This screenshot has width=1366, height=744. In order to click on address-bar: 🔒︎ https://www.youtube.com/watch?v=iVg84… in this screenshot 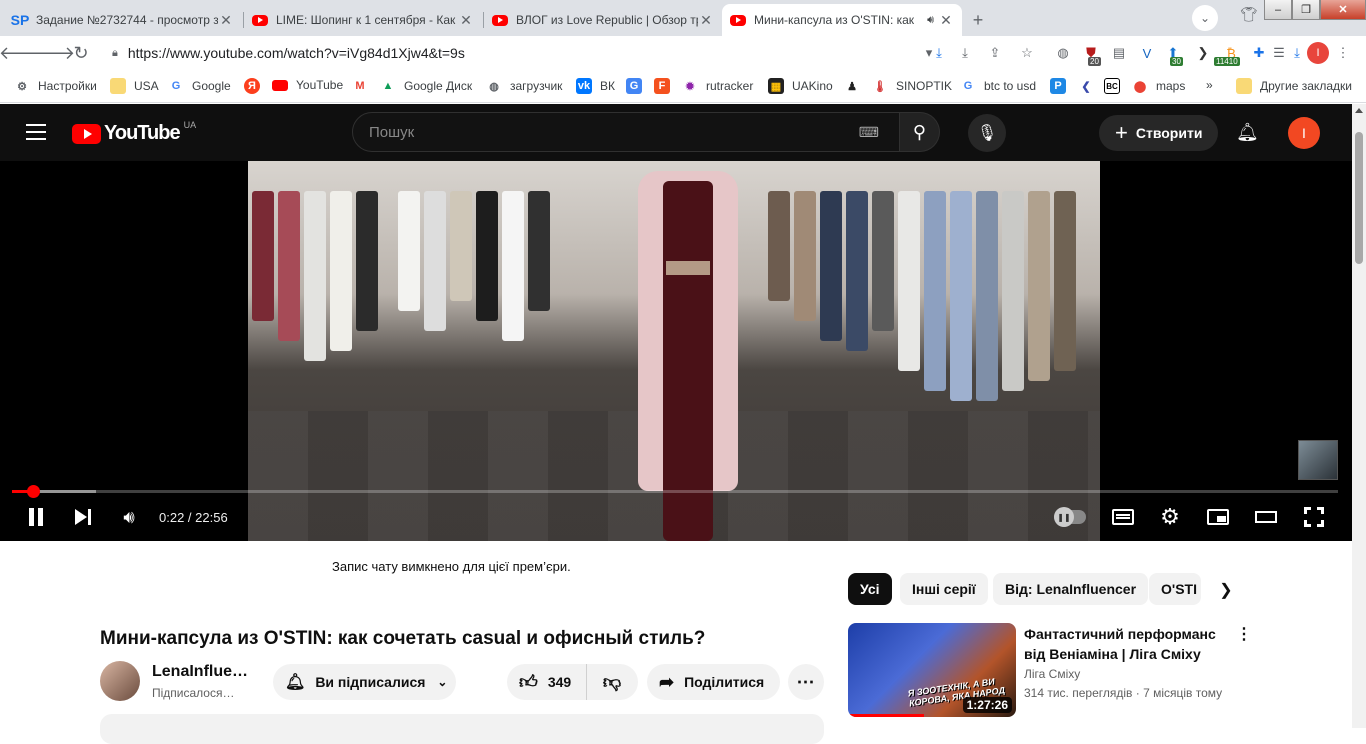, I will do `click(575, 53)`.